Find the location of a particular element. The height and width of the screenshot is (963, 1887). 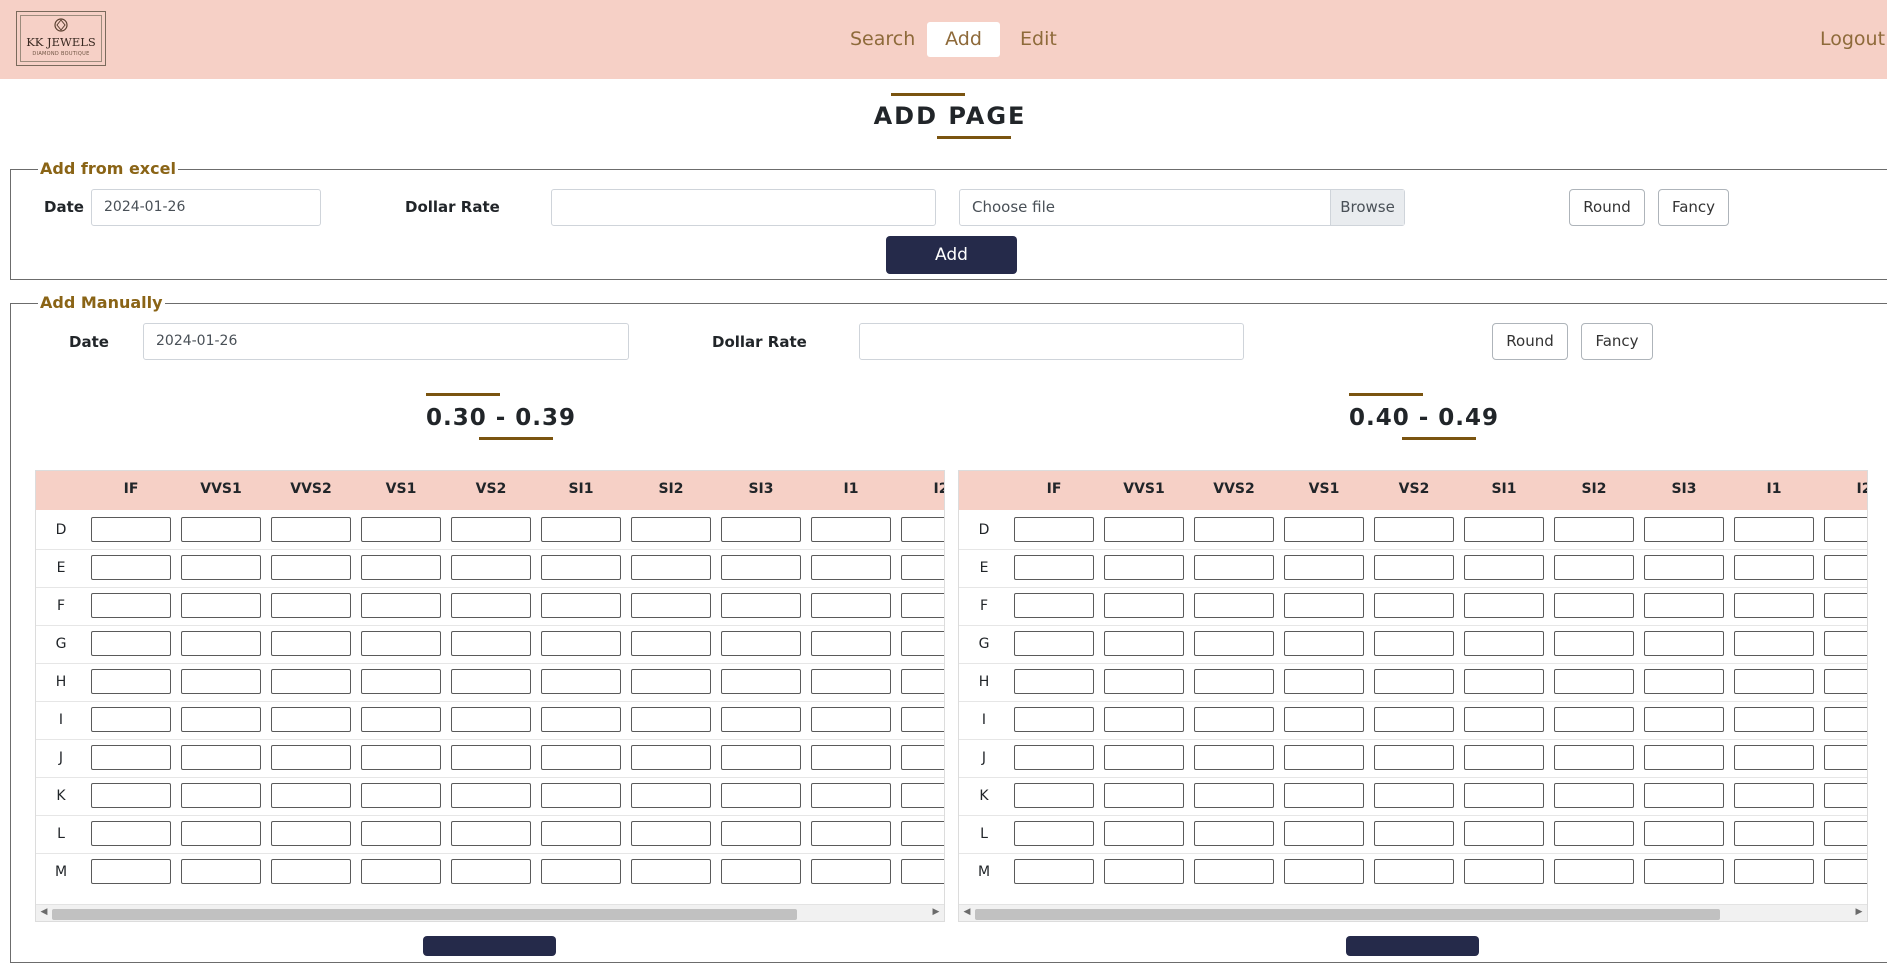

grid2-submit-button is located at coordinates (1412, 946).